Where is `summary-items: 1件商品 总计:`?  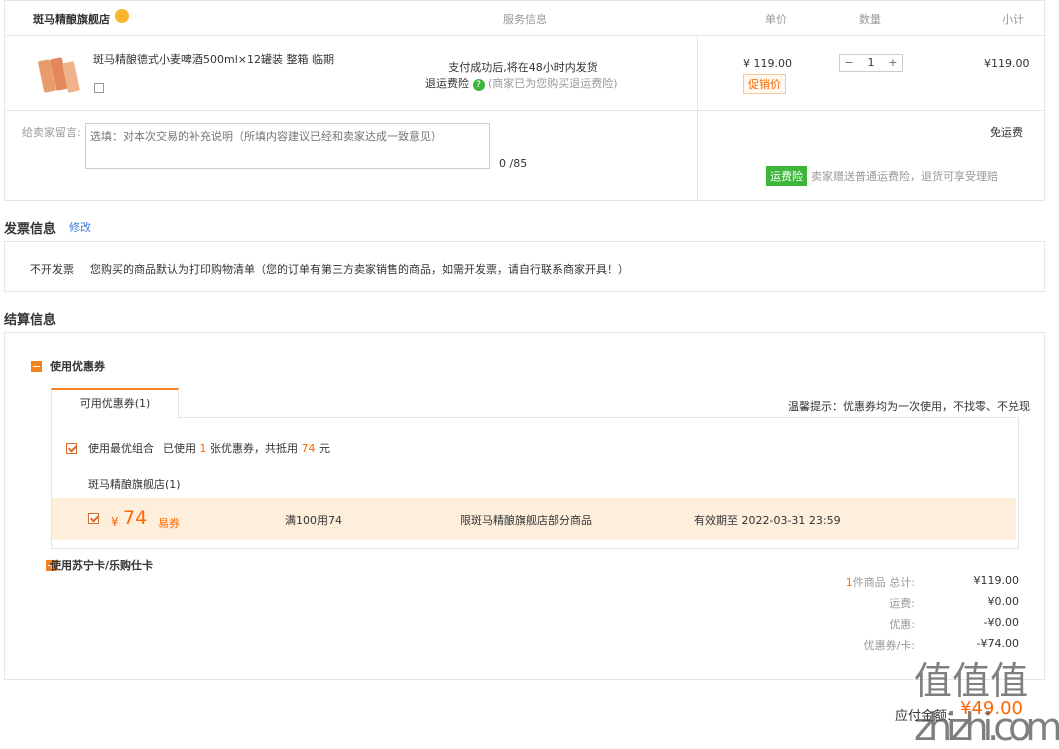 summary-items: 1件商品 总计: is located at coordinates (880, 582).